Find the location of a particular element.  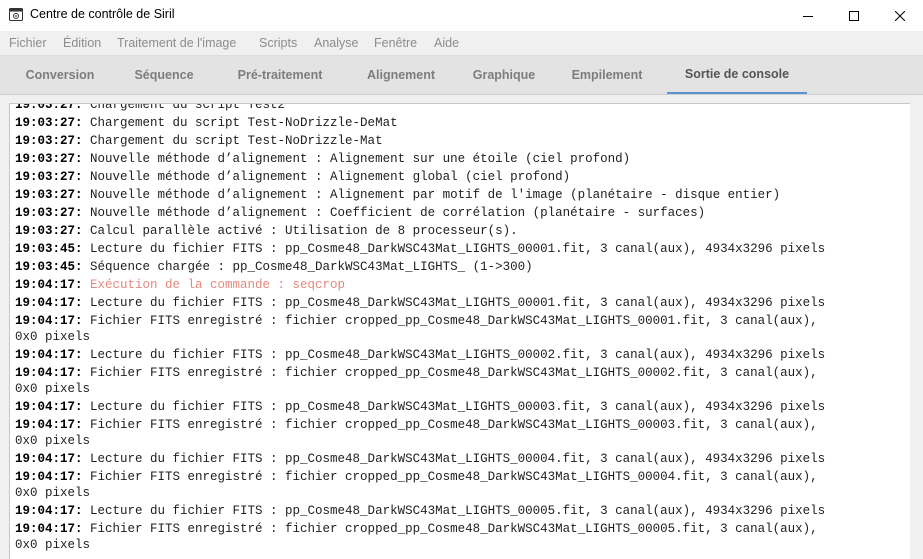

tab-pretraitement: Pré-traitement is located at coordinates (280, 75).